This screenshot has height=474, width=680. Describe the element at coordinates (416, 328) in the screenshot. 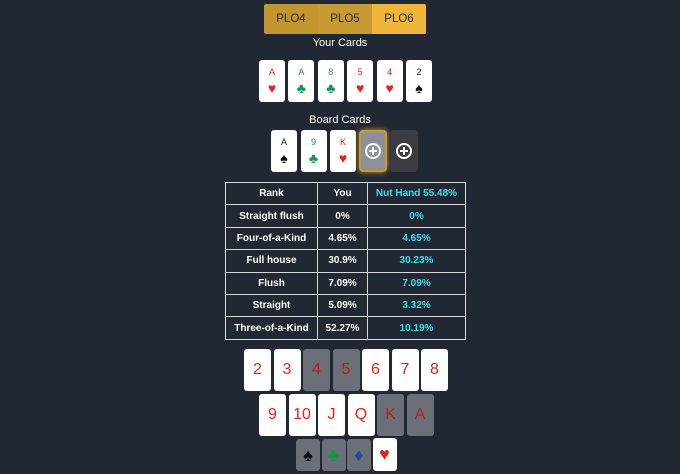

I see `row-nut: 10.19%` at that location.